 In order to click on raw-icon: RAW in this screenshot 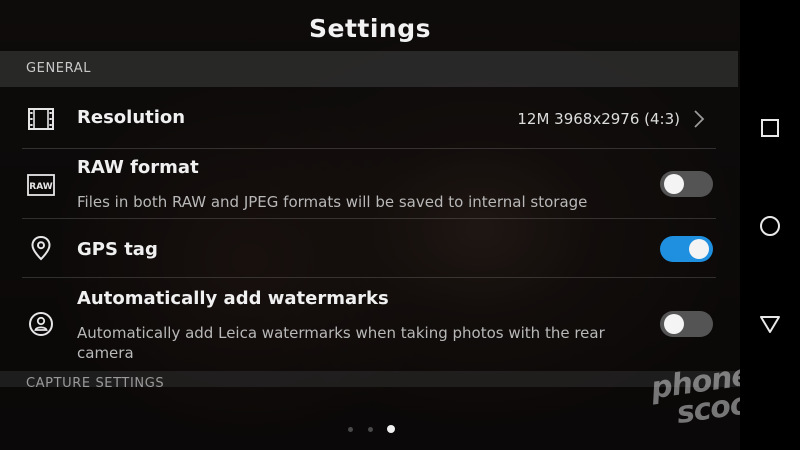, I will do `click(41, 185)`.